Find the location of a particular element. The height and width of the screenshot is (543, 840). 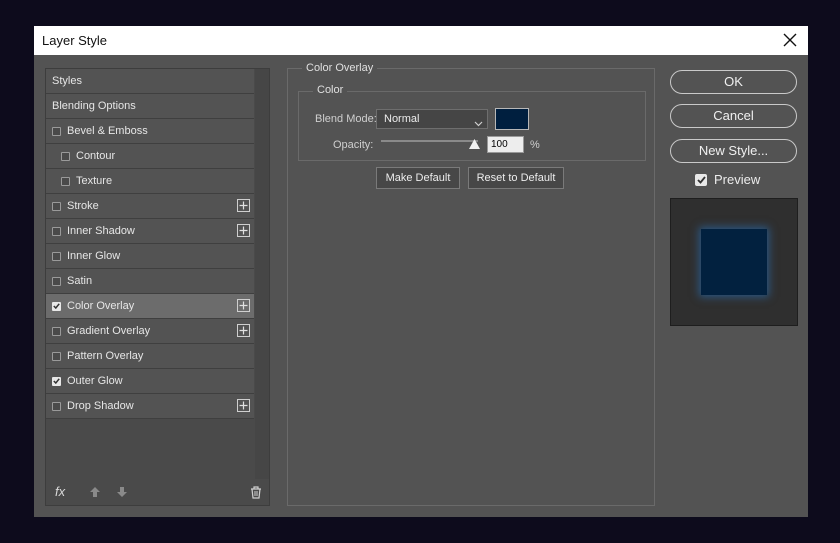

styles-footer: fx is located at coordinates (157, 492).